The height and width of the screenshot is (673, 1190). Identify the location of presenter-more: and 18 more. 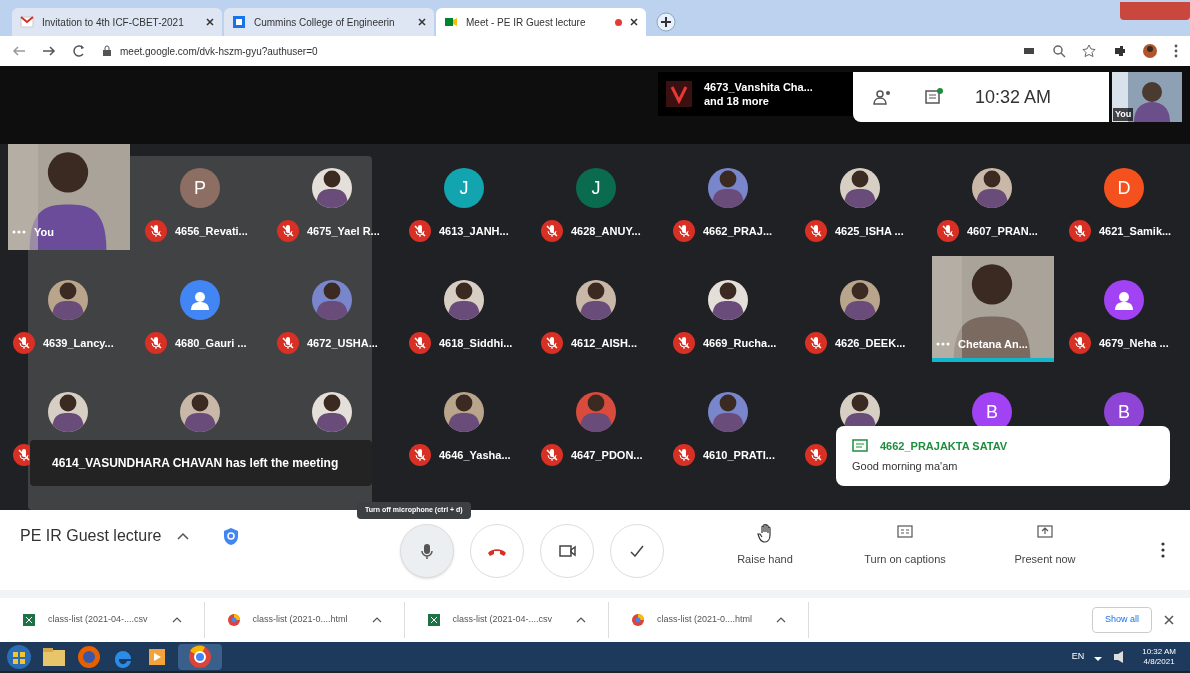
(737, 101).